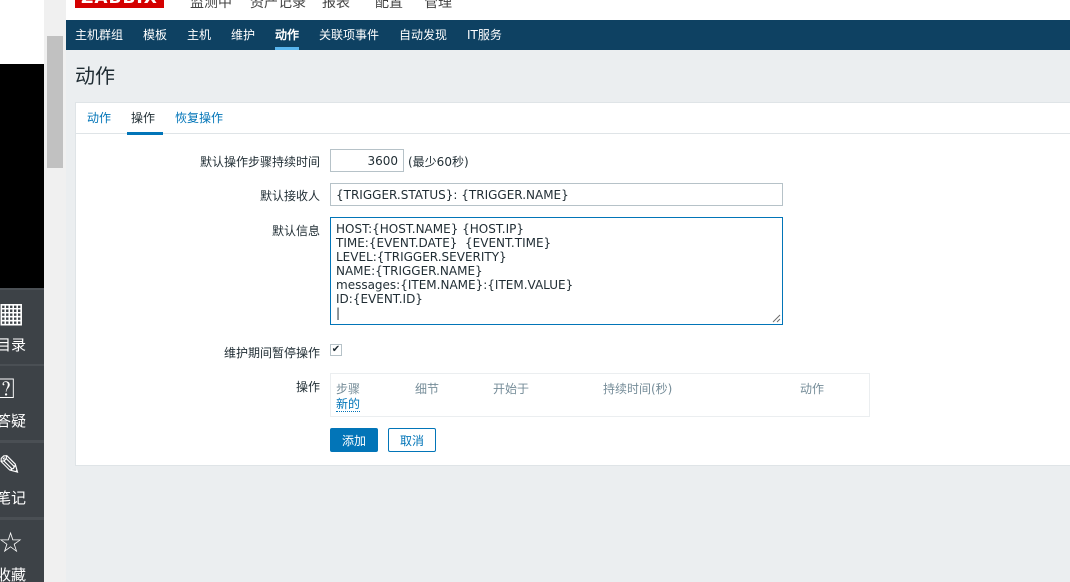 The height and width of the screenshot is (582, 1070). Describe the element at coordinates (307, 387) in the screenshot. I see `operations-label: 操作` at that location.